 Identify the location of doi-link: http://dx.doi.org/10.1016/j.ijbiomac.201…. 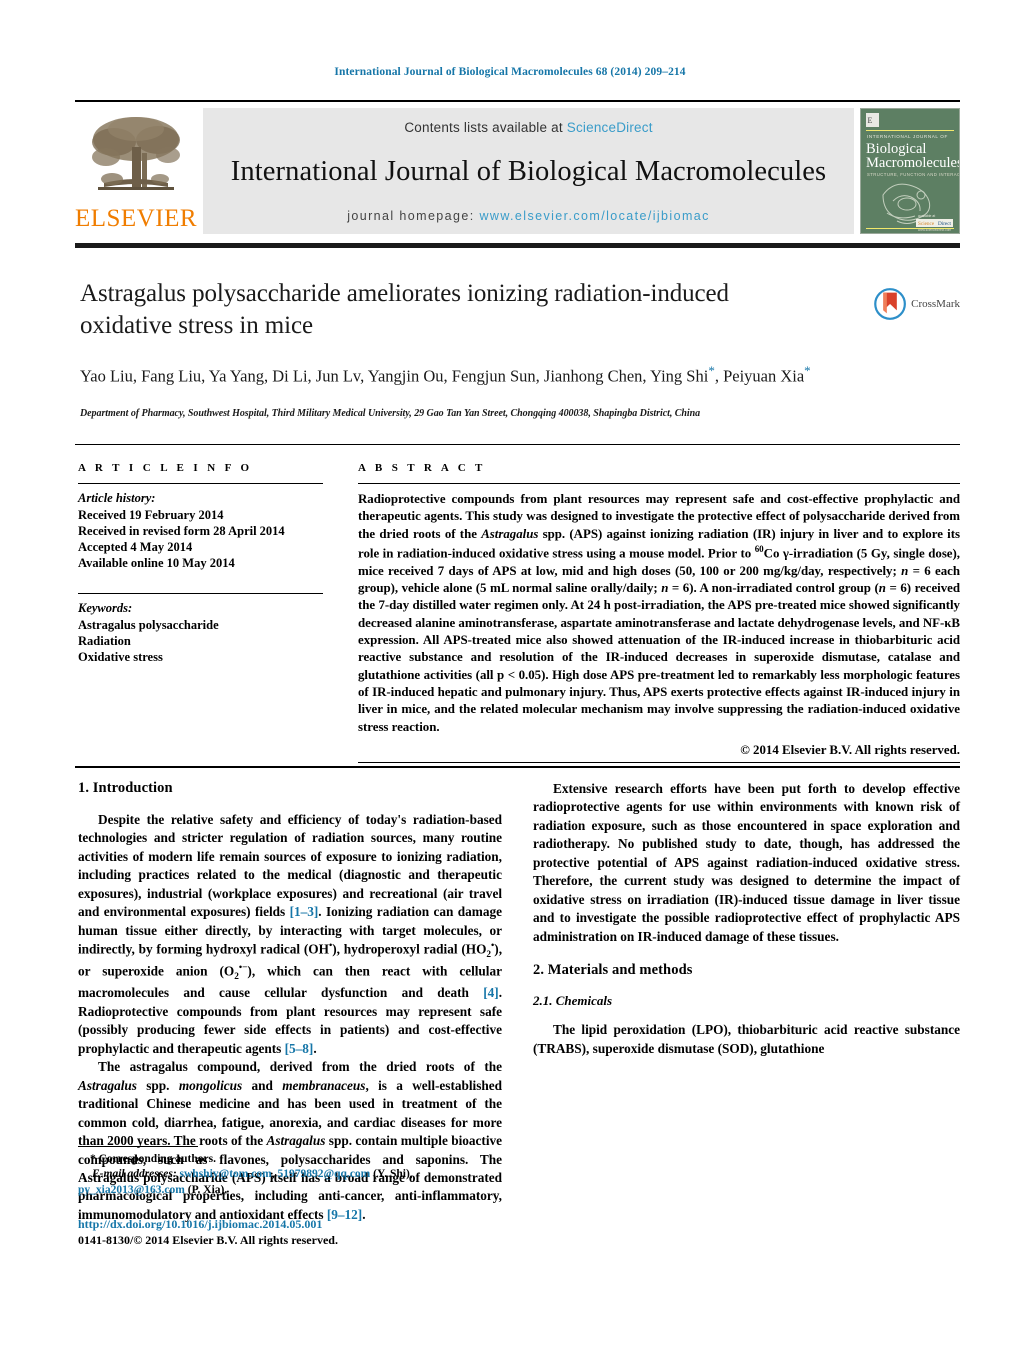
(328, 1224).